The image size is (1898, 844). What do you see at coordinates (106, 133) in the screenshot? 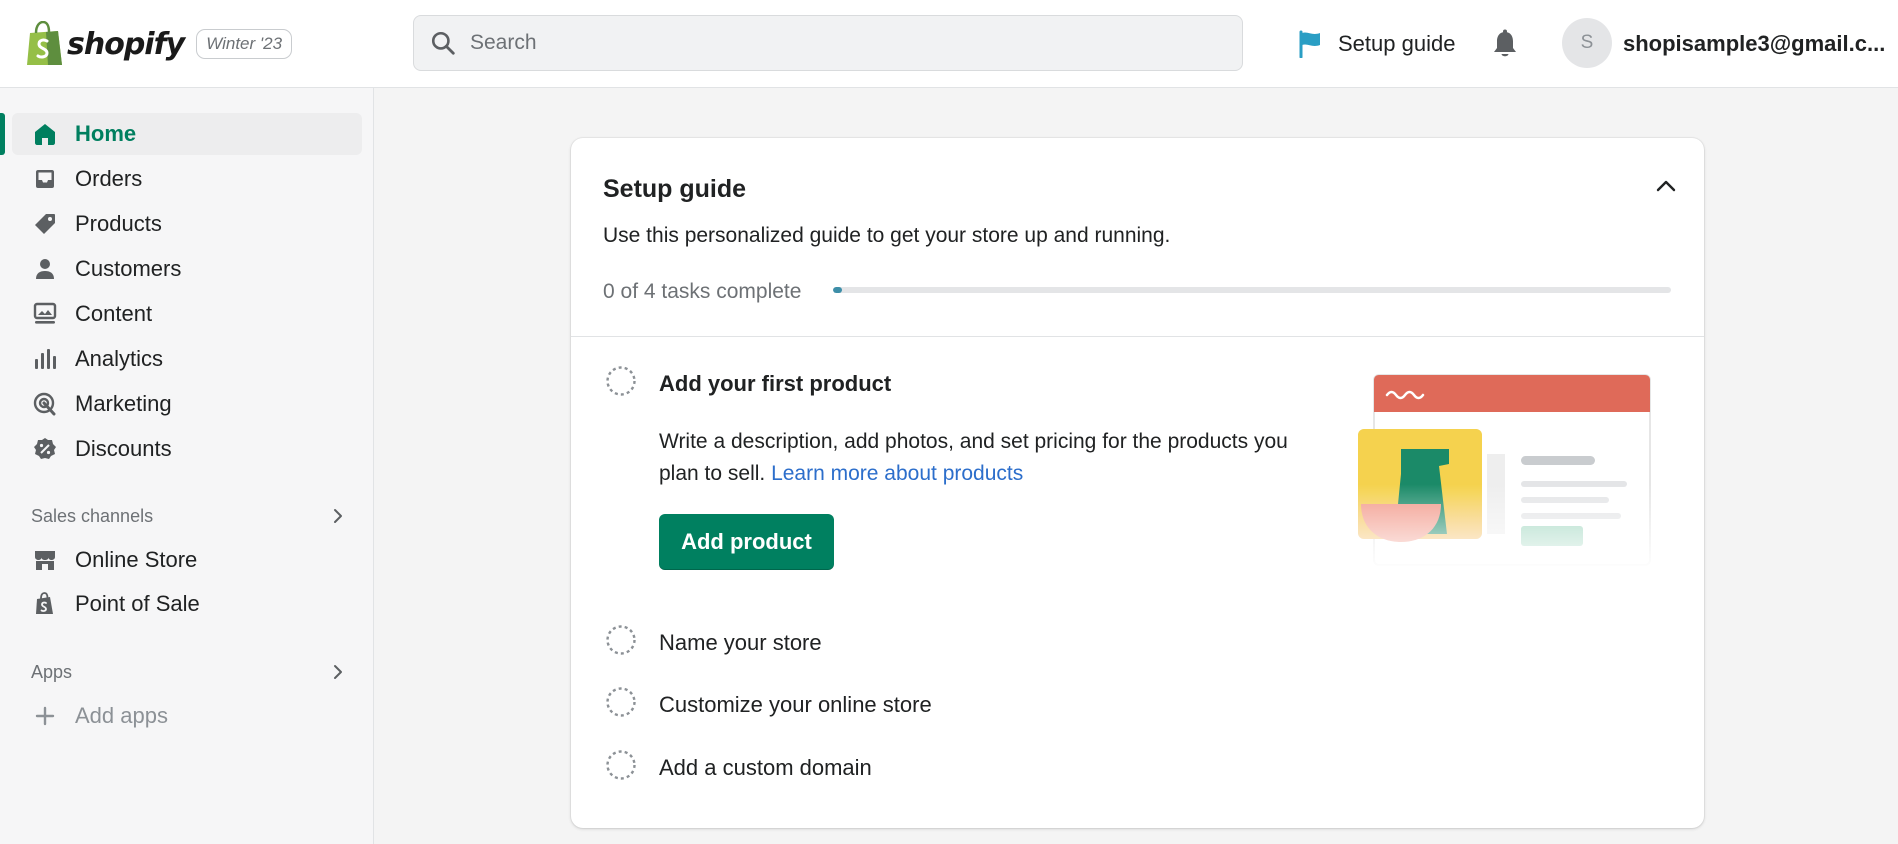
I see `sidebar-item-label: Home` at bounding box center [106, 133].